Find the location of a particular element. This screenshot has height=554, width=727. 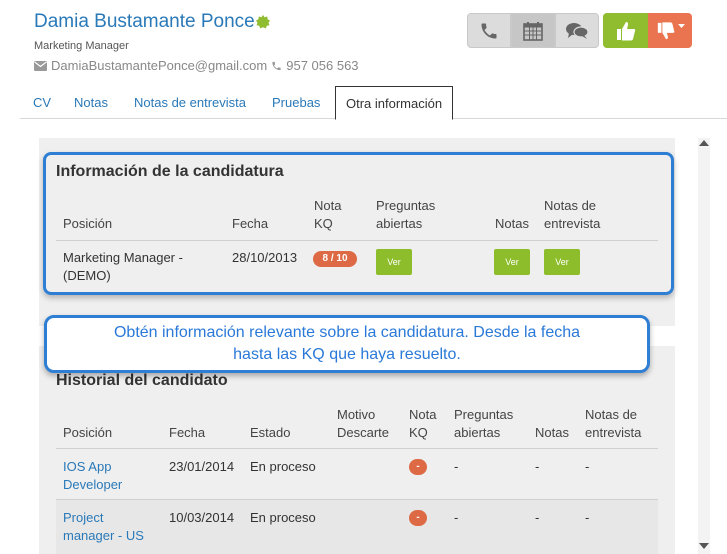

tab-notas: Notas is located at coordinates (91, 102).